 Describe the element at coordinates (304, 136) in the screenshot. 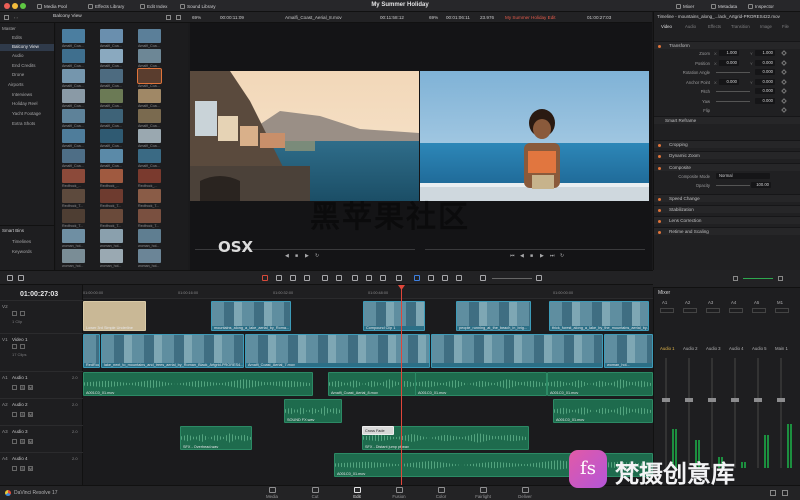

I see `source-viewer-frame` at that location.